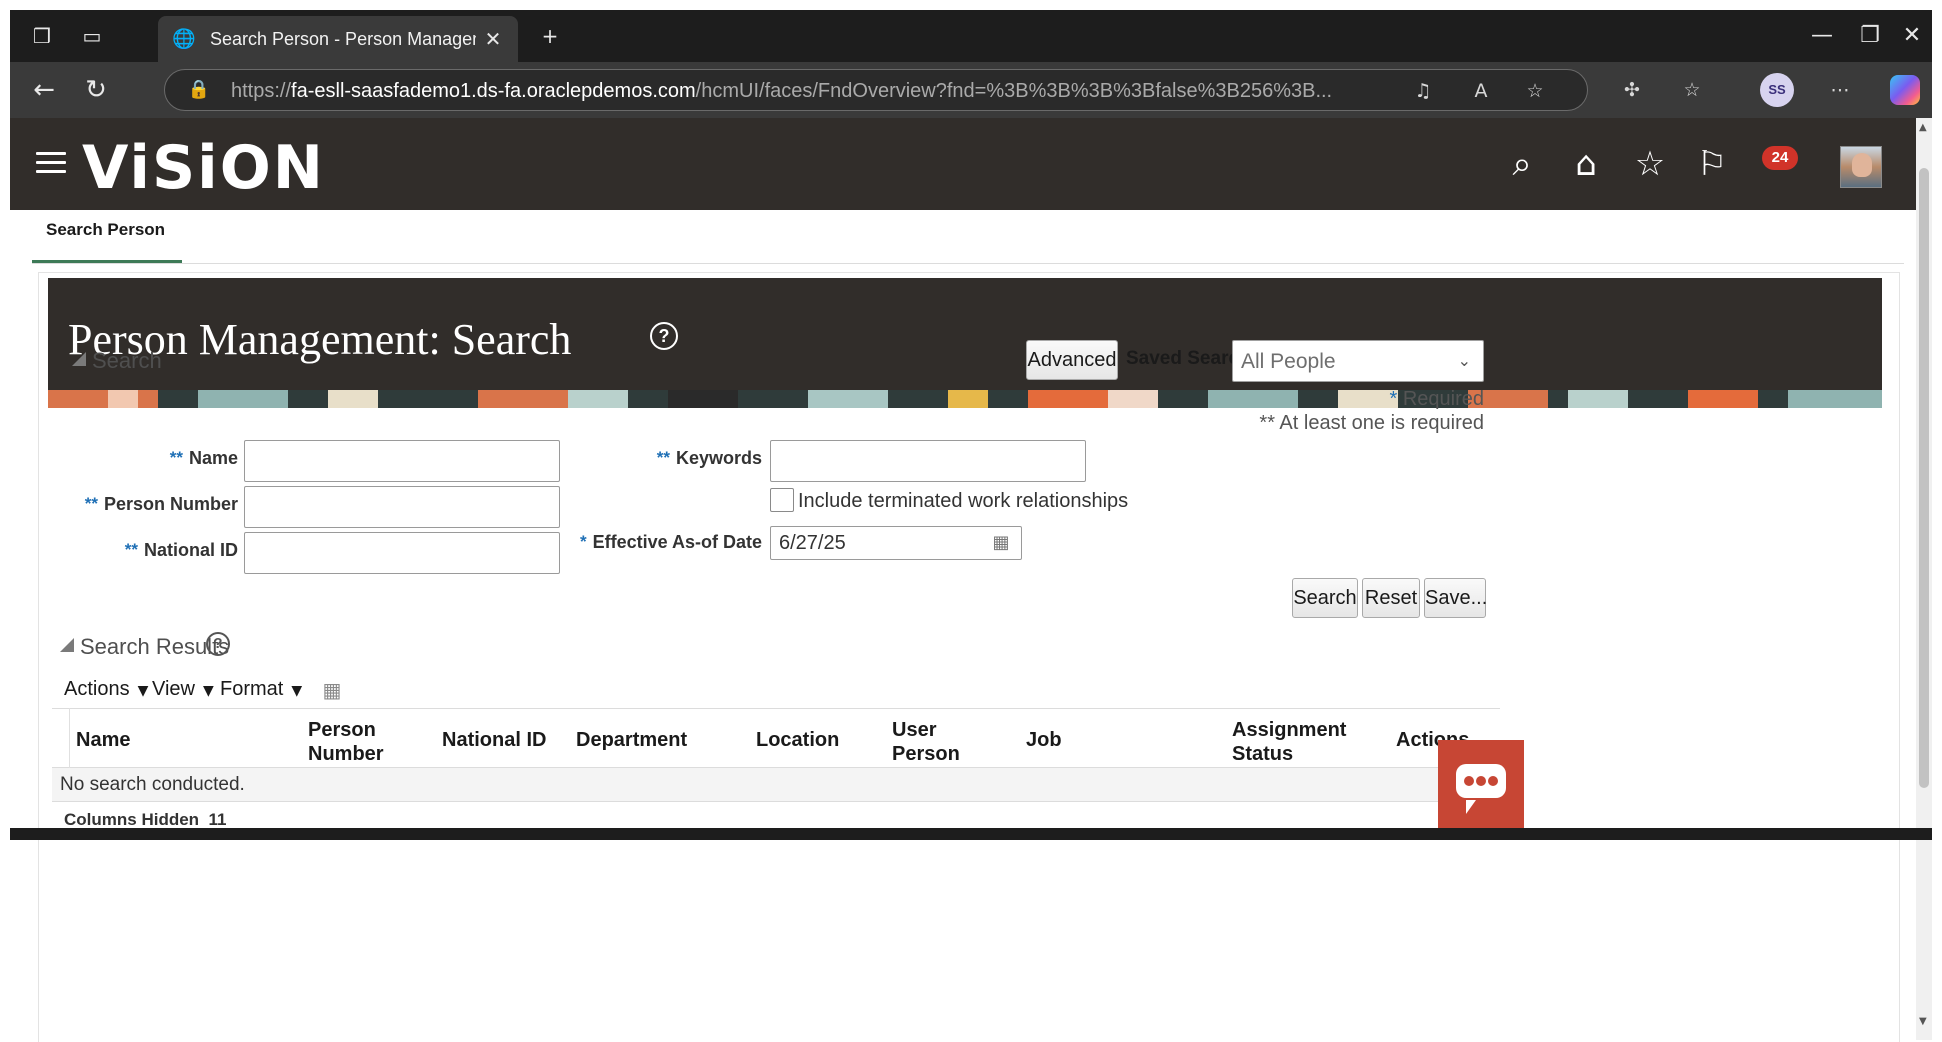 The image size is (1942, 1042). Describe the element at coordinates (671, 542) in the screenshot. I see `effective-date-label: * Effective As-of Date` at that location.